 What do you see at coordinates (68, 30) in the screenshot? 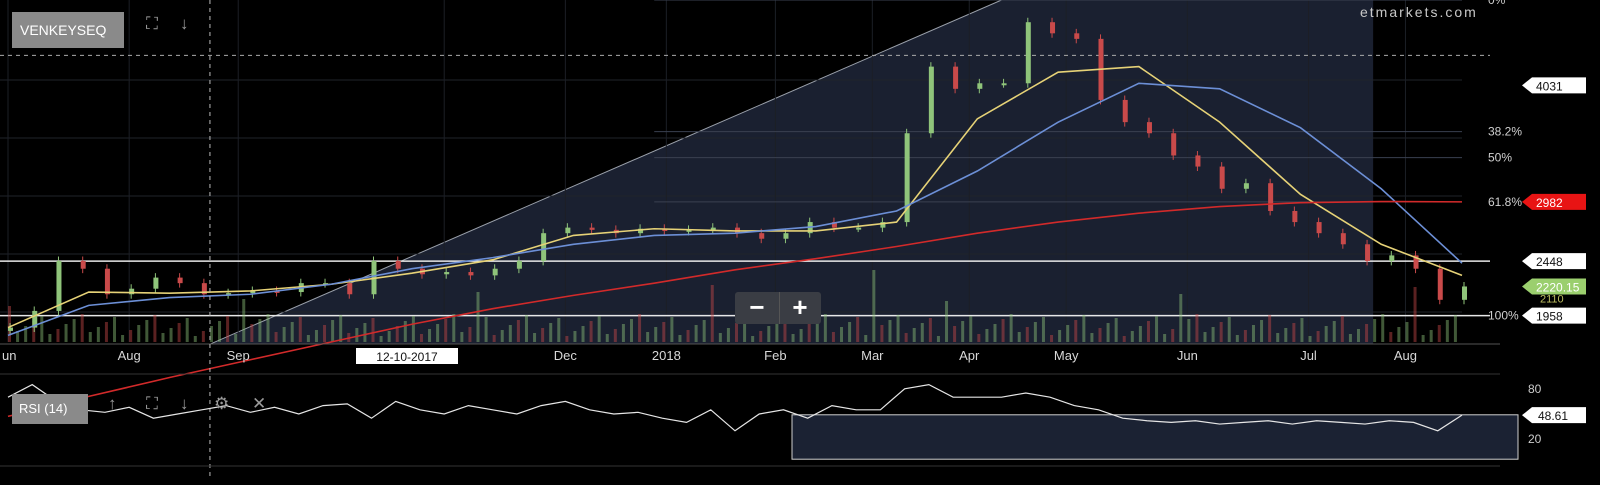
I see `symbol-label: VENKEYSEQ` at bounding box center [68, 30].